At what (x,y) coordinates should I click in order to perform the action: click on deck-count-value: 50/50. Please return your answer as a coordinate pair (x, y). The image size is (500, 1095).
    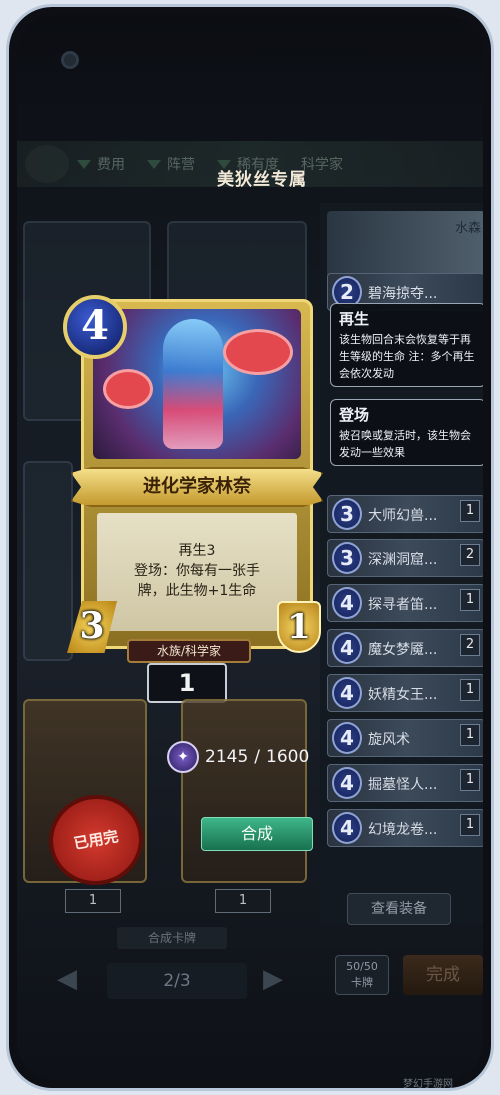
    Looking at the image, I should click on (362, 966).